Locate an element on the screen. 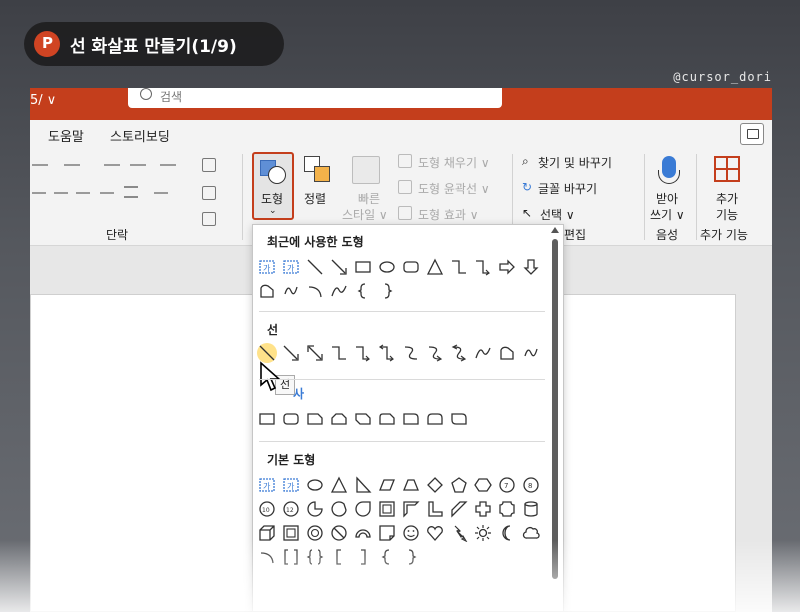  addins-label-2: 기능 is located at coordinates (727, 214).